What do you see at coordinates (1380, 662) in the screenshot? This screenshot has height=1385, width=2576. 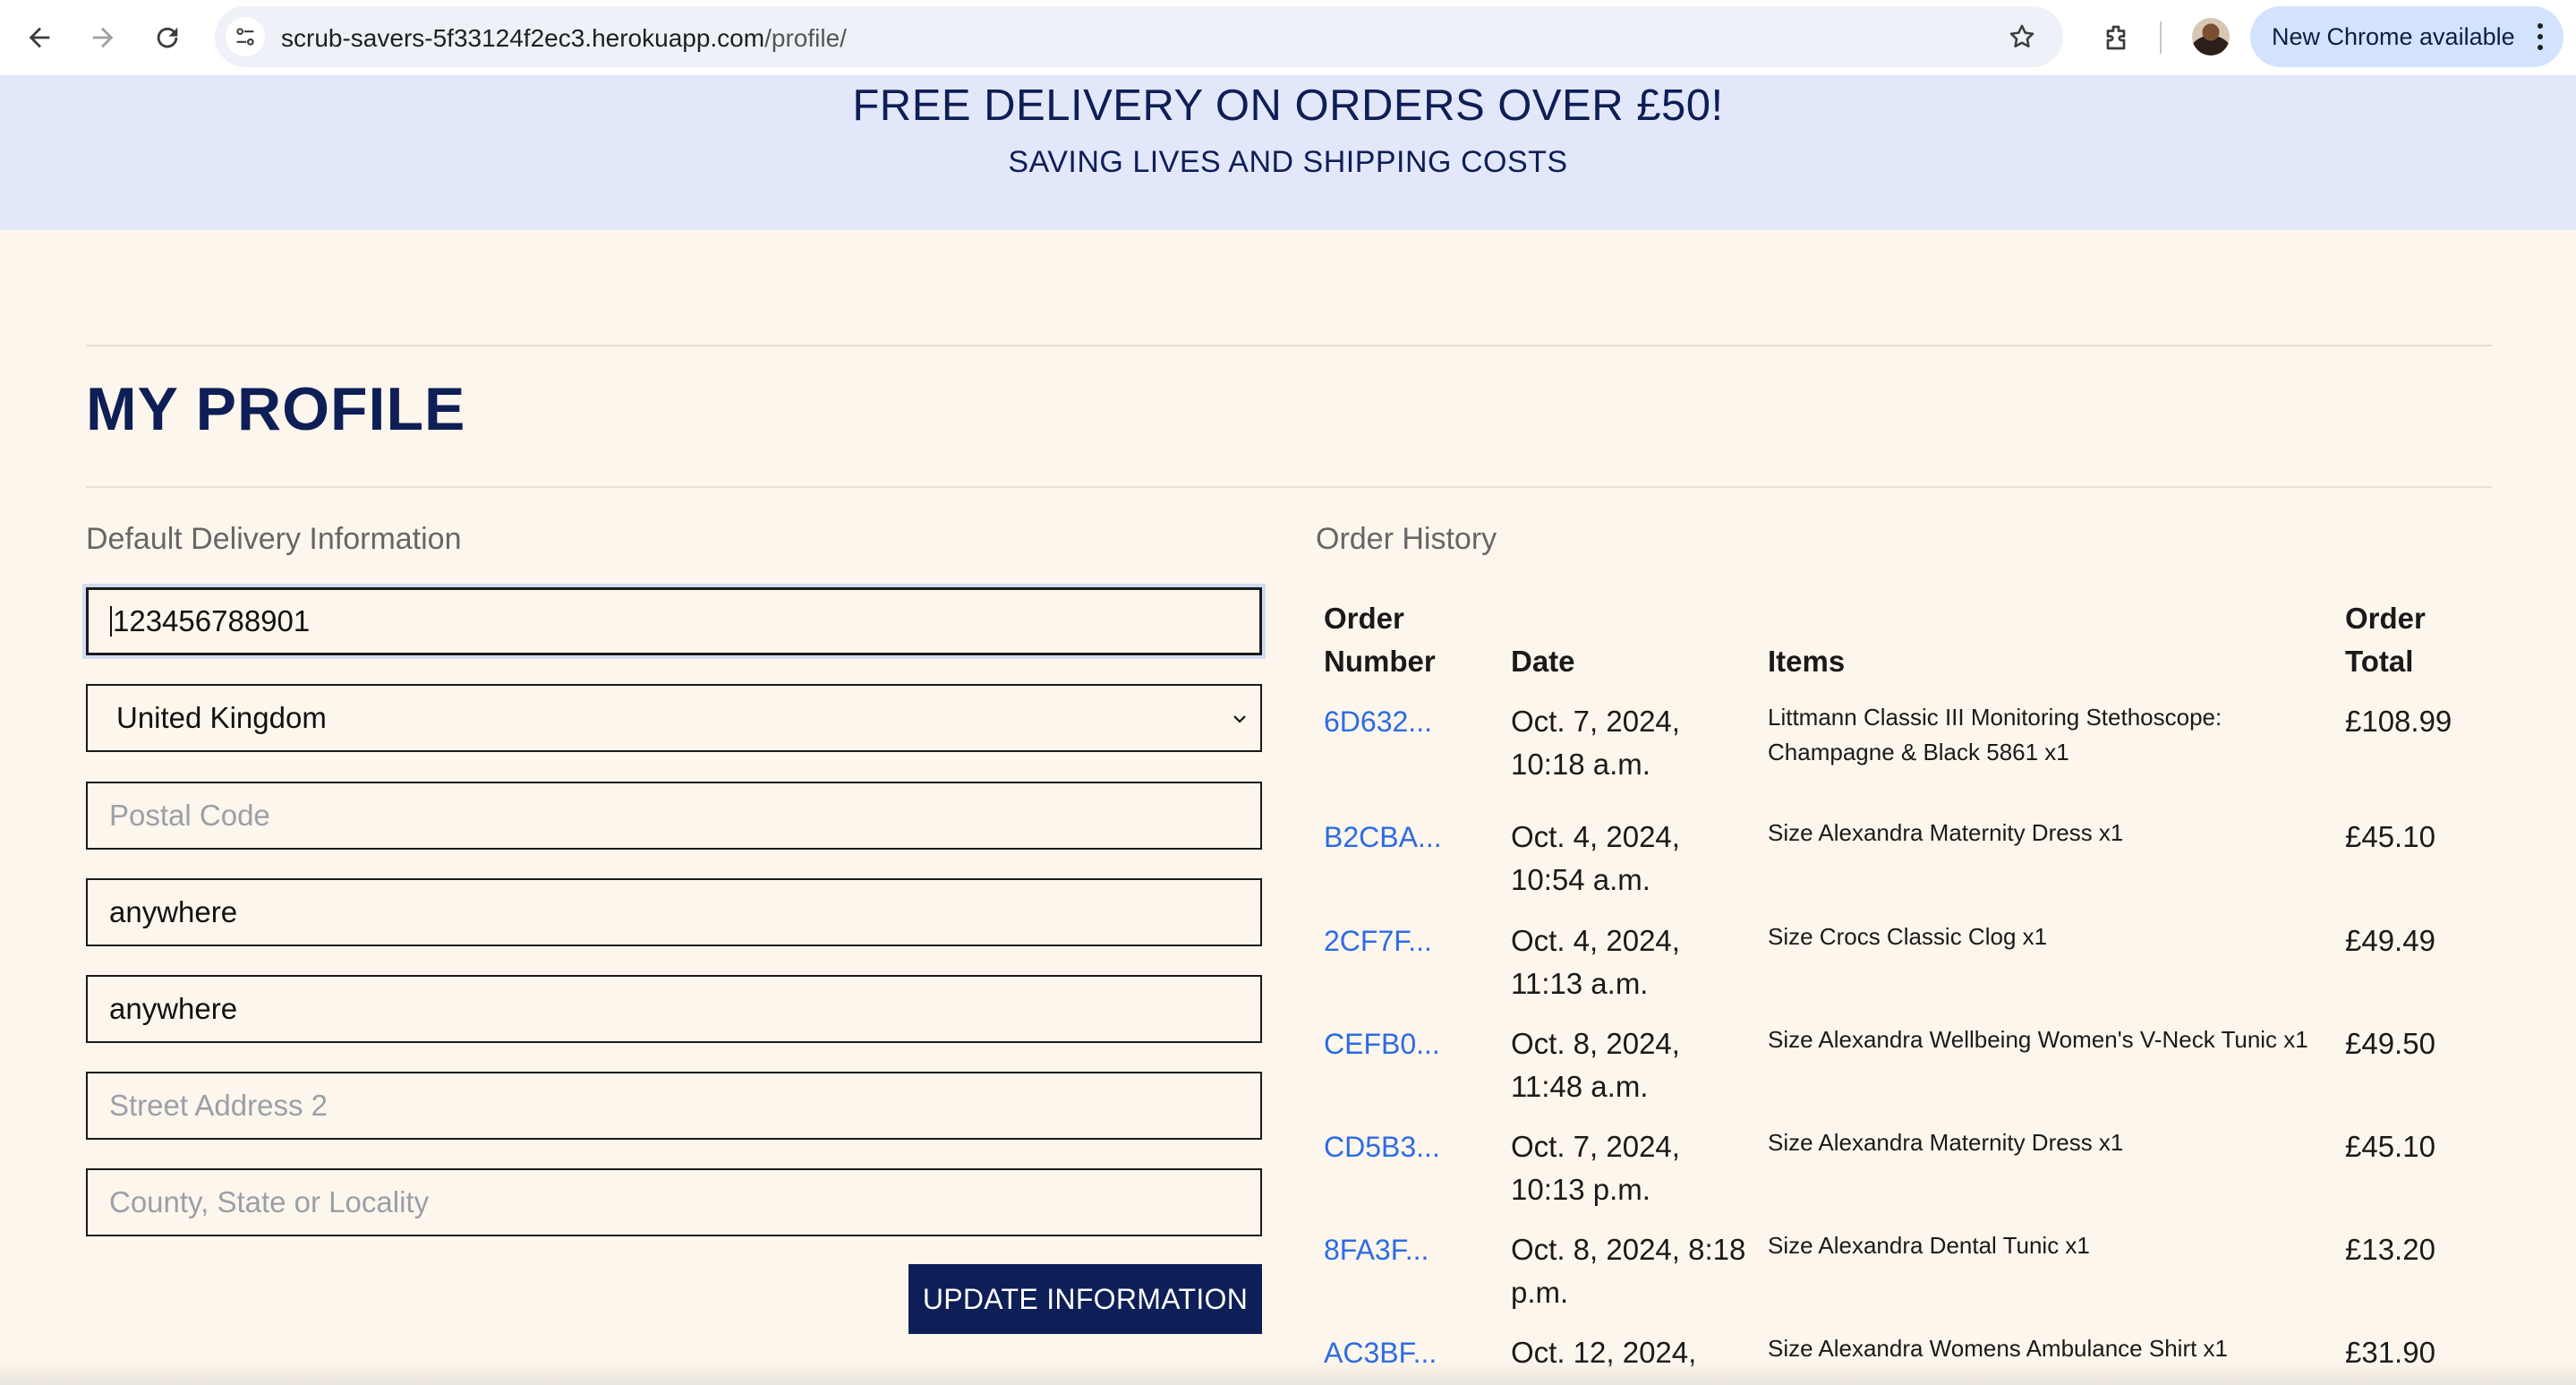 I see `column-header-order-number-line2: Number` at bounding box center [1380, 662].